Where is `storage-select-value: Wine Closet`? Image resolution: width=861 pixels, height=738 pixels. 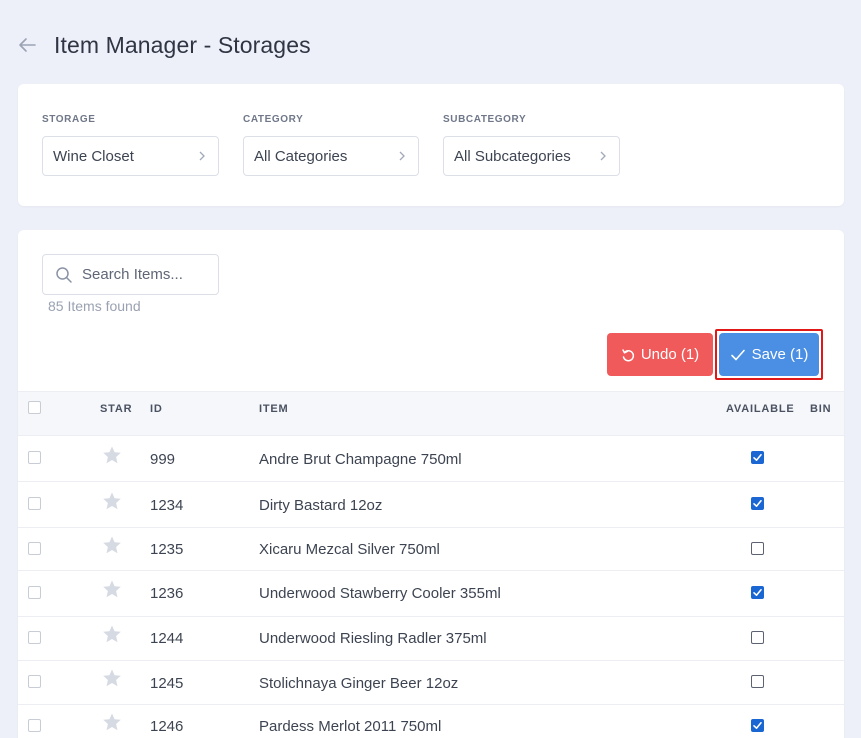
storage-select-value: Wine Closet is located at coordinates (93, 156).